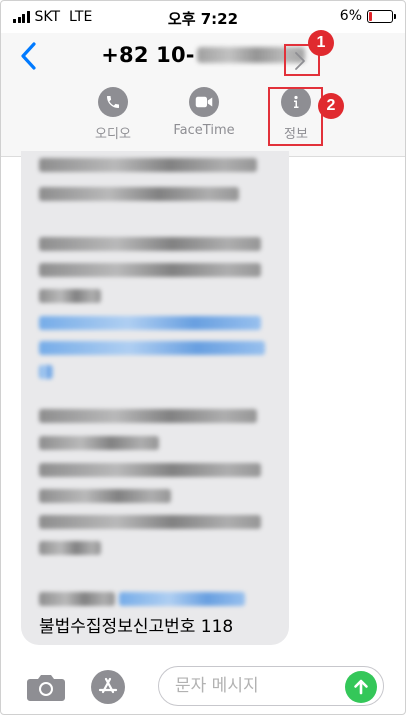 Image resolution: width=406 pixels, height=715 pixels. I want to click on annotation-badge-1: 1, so click(321, 43).